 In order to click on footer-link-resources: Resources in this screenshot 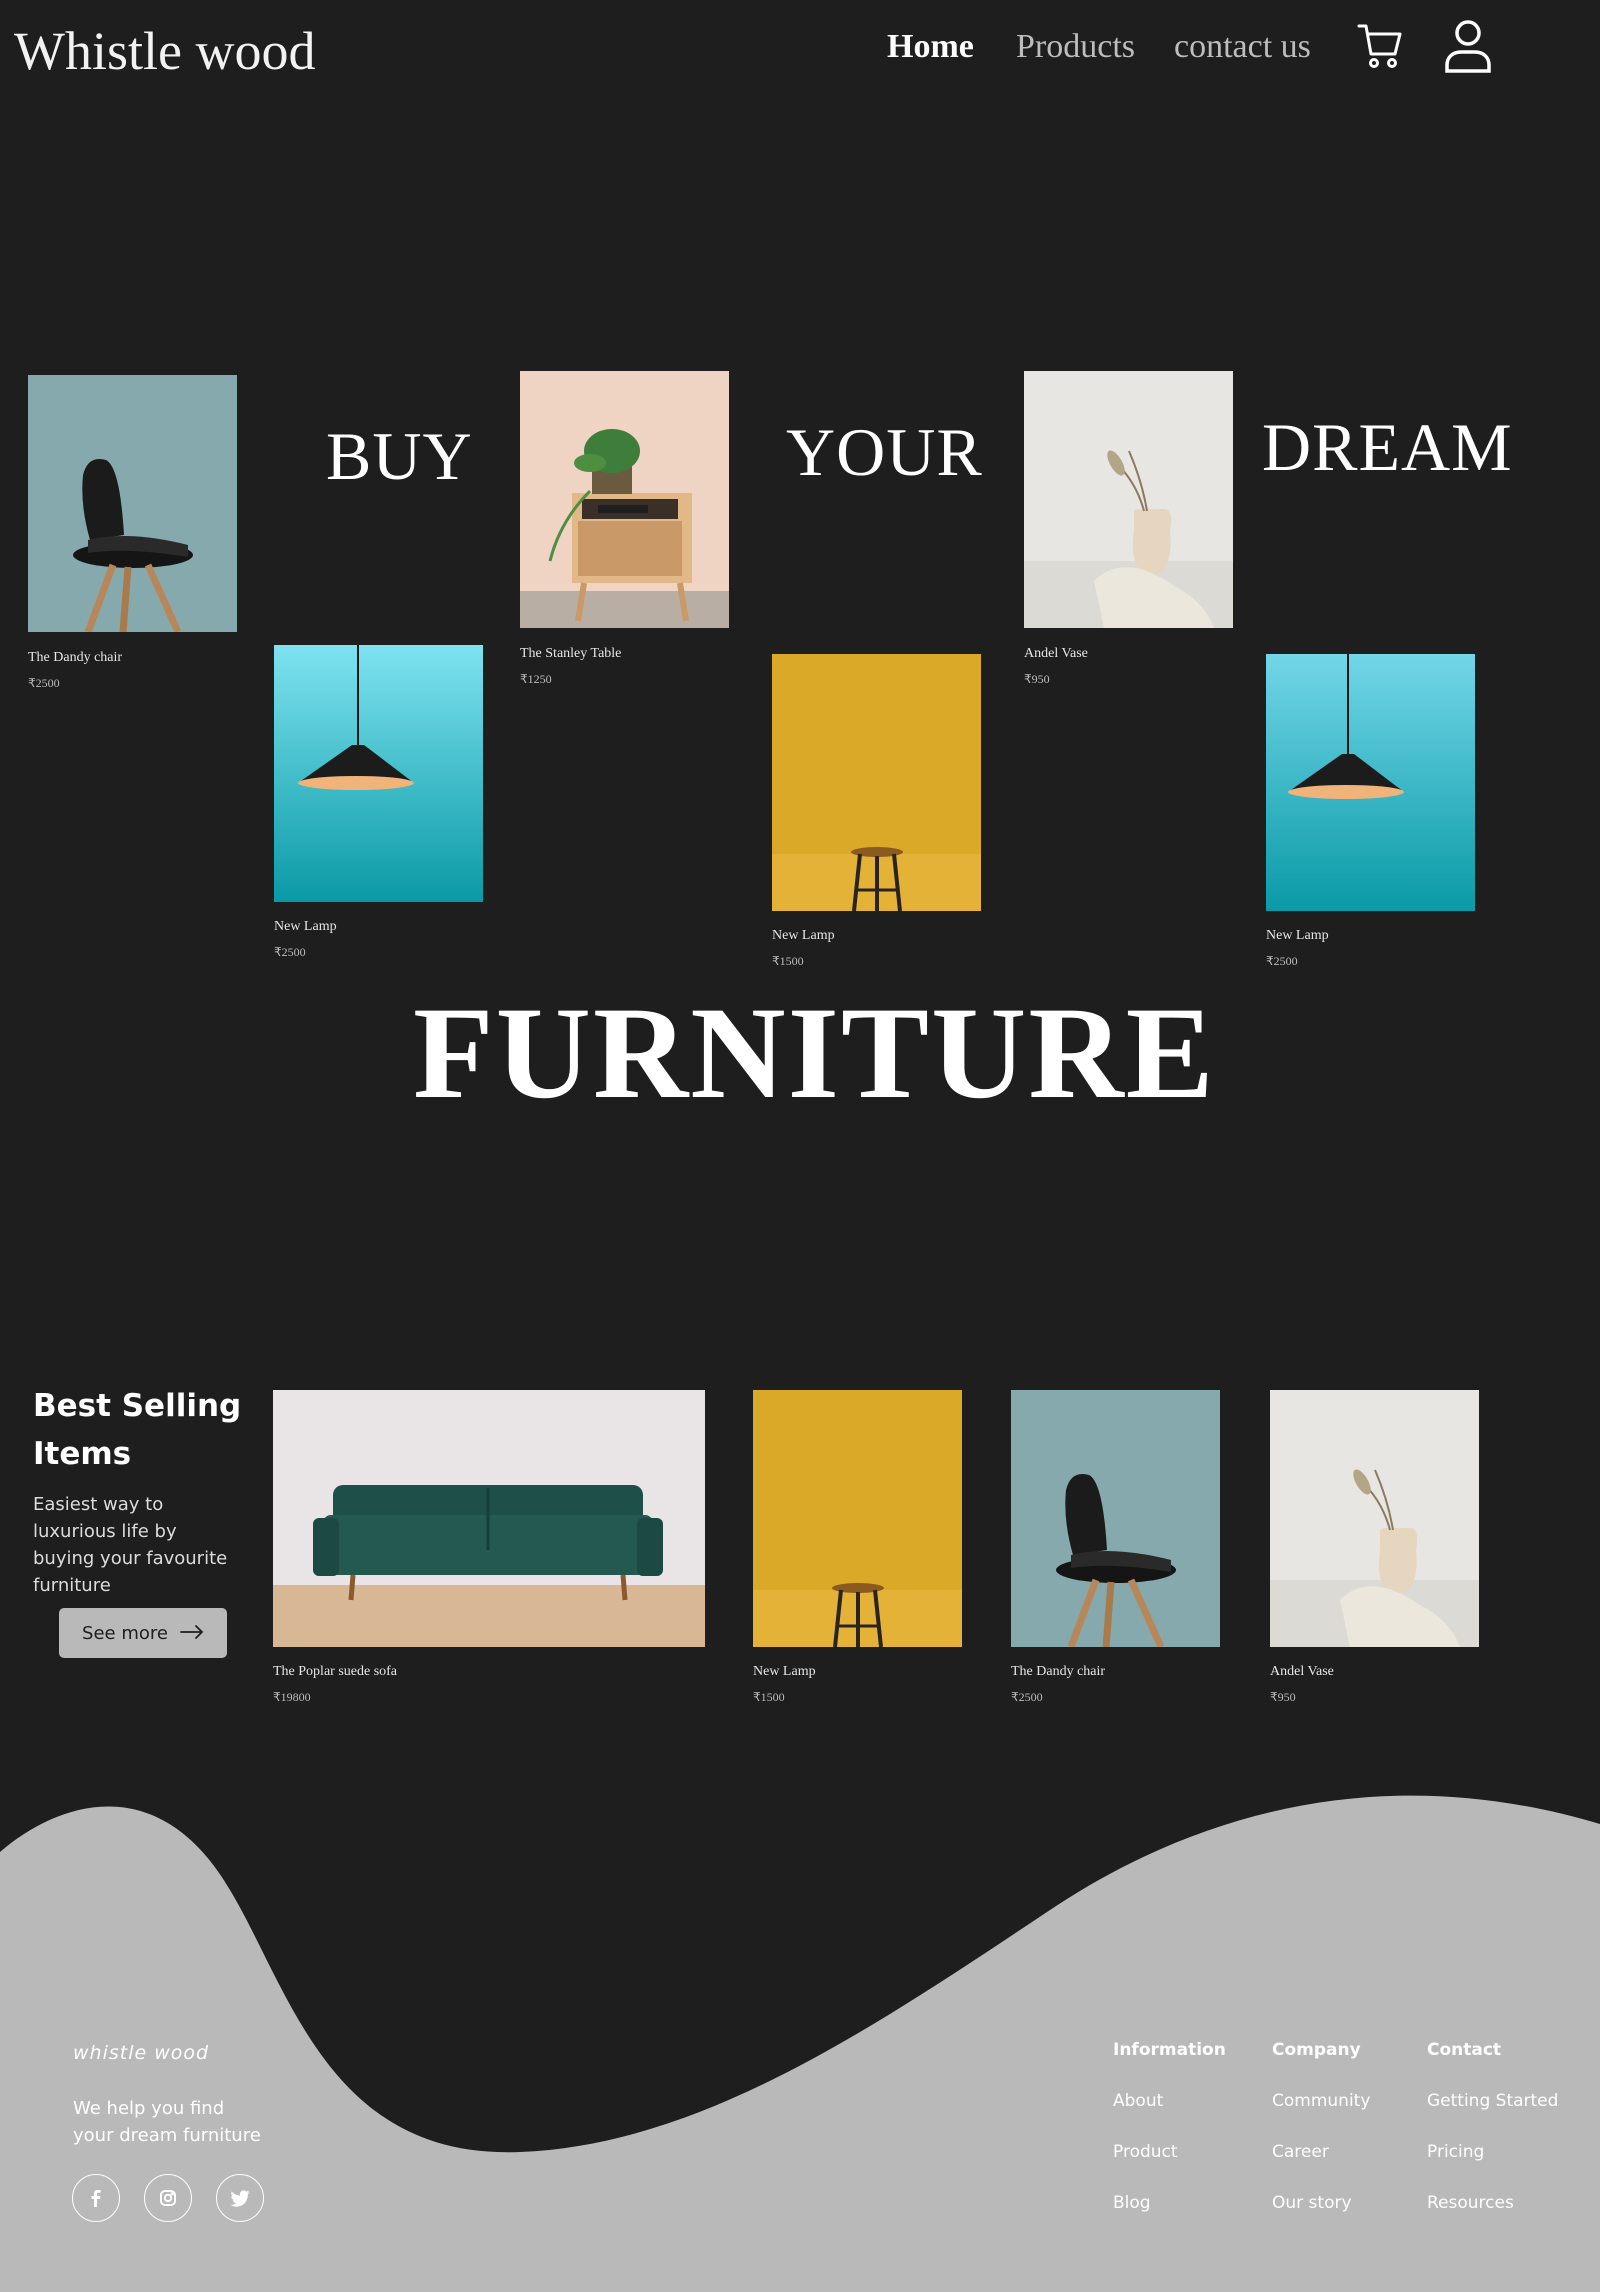, I will do `click(1470, 2203)`.